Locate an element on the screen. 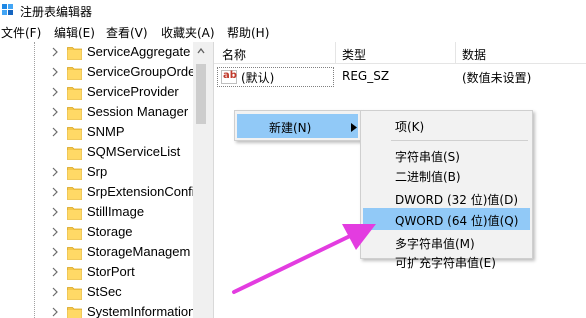 The image size is (586, 318). tree-item-label: StorageManagem is located at coordinates (139, 251).